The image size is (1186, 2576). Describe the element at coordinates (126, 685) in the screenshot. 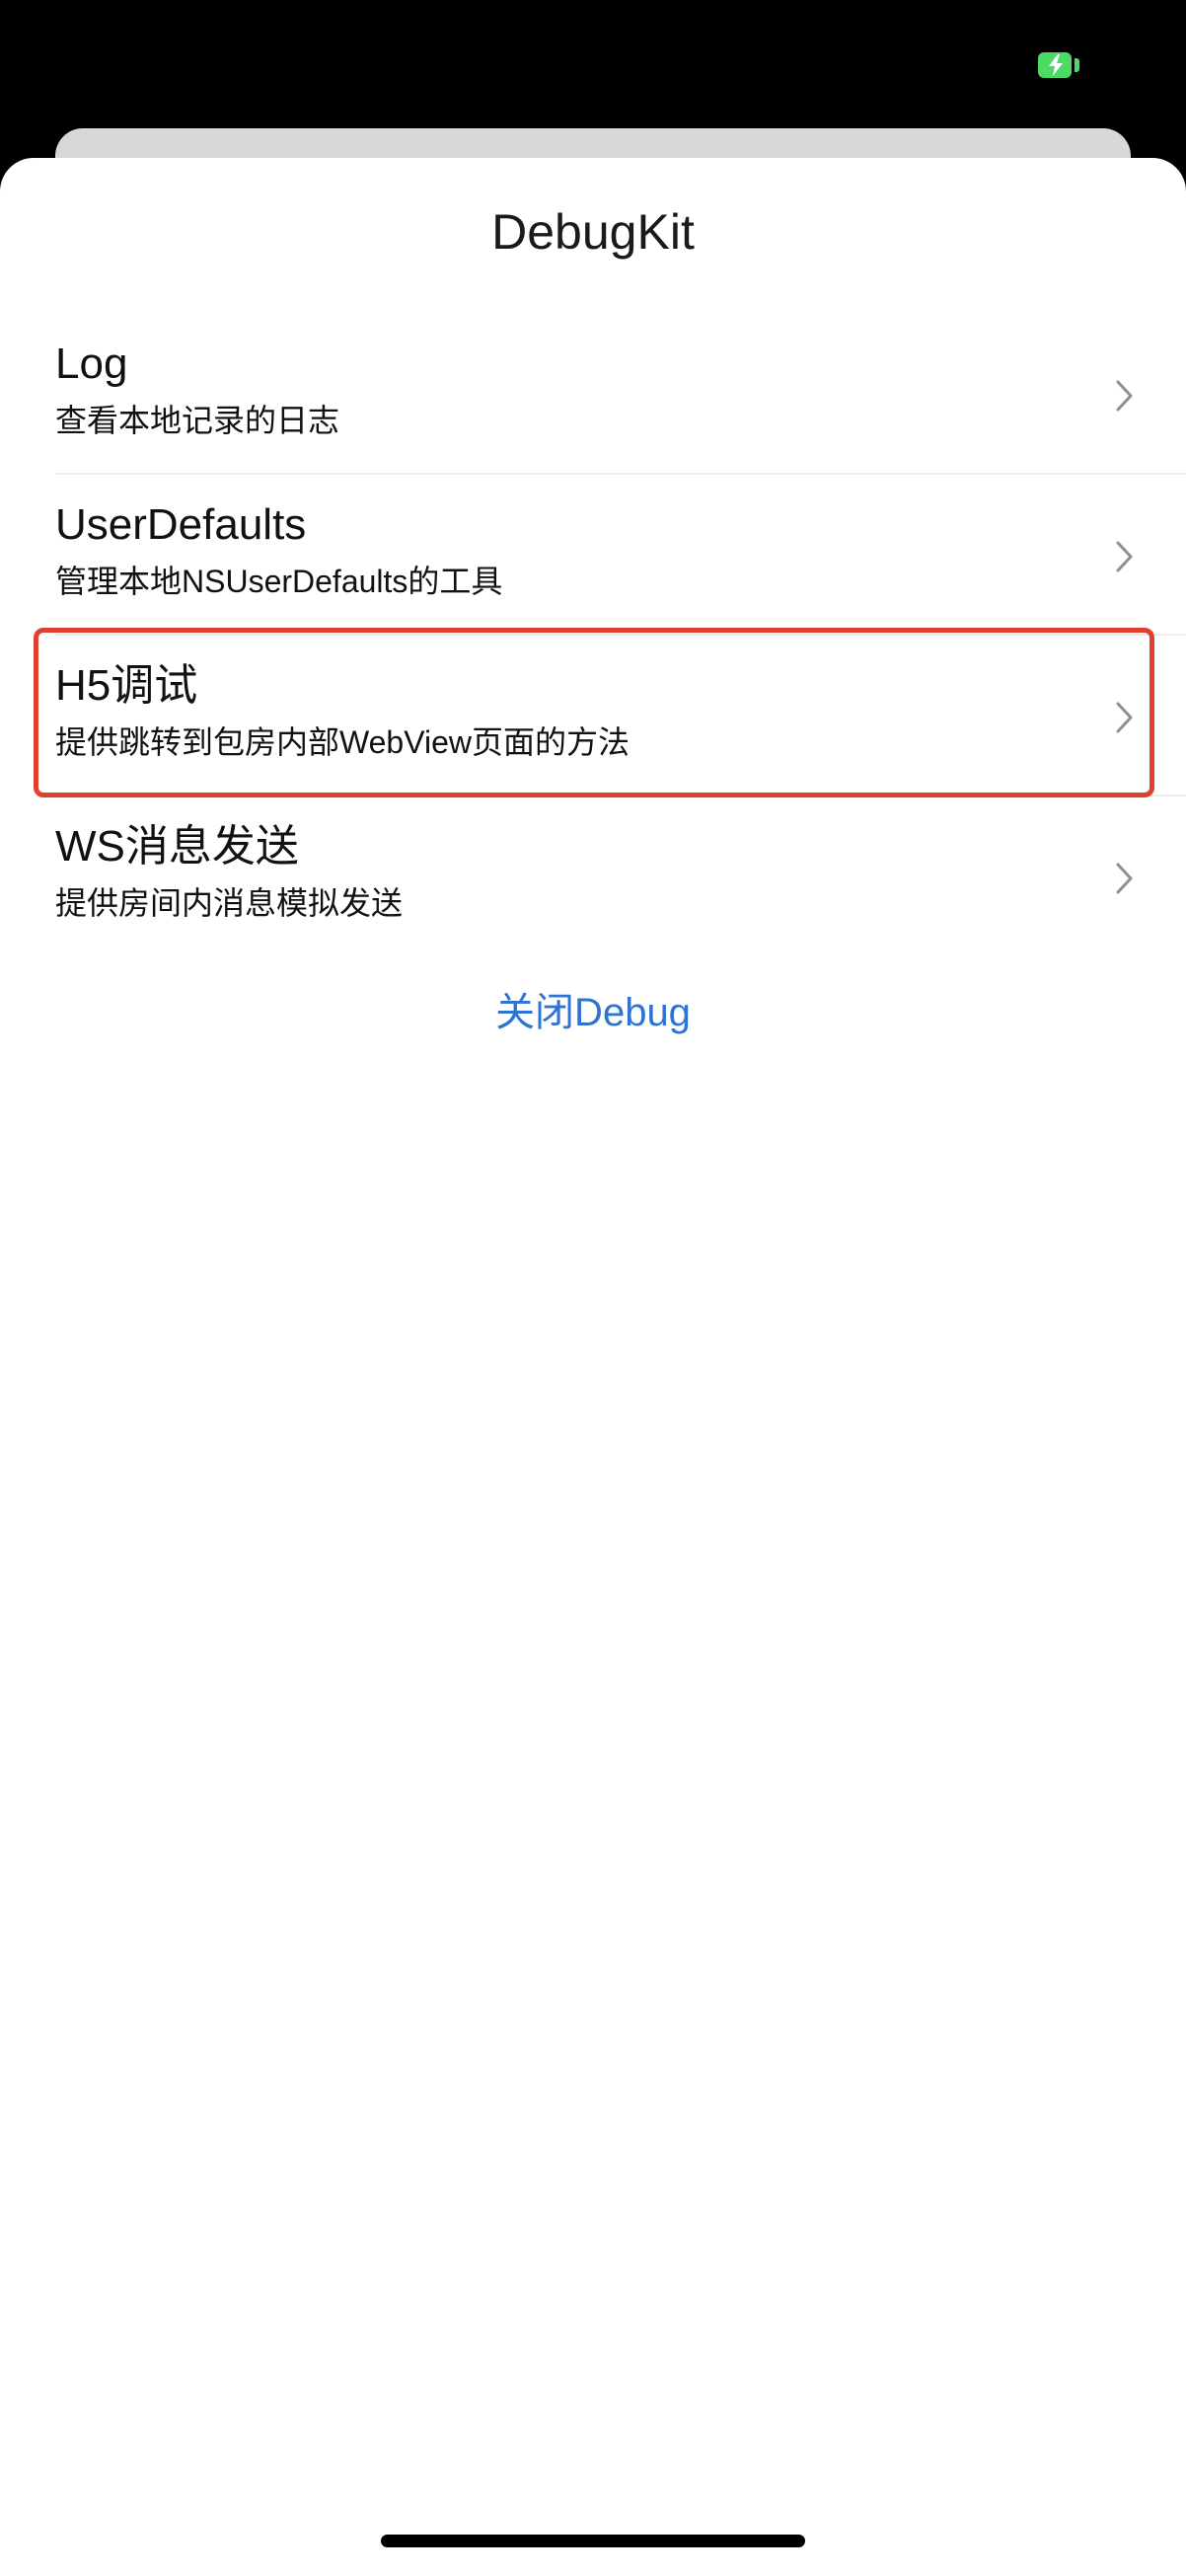

I see `menu-item-title: H5调试` at that location.